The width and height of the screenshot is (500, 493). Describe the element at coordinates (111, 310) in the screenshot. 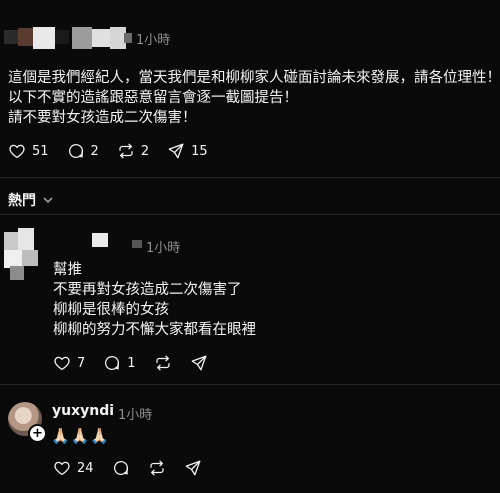

I see `post-line: 柳柳是很棒的女孩` at that location.